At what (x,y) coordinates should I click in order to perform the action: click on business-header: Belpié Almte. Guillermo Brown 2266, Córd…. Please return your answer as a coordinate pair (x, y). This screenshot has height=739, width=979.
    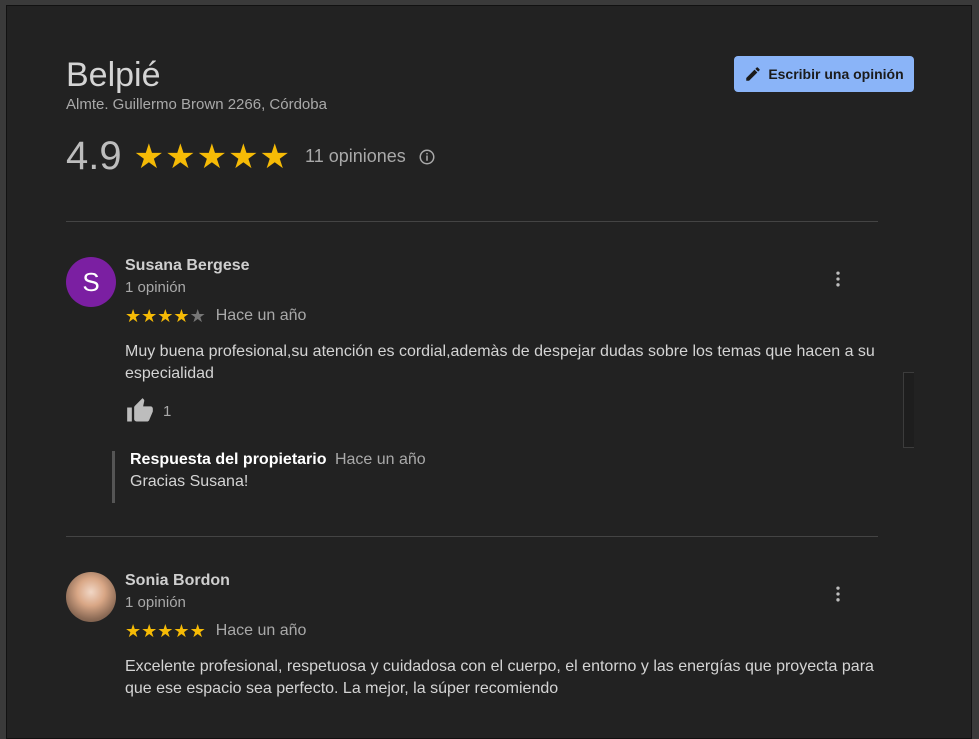
    Looking at the image, I should click on (196, 84).